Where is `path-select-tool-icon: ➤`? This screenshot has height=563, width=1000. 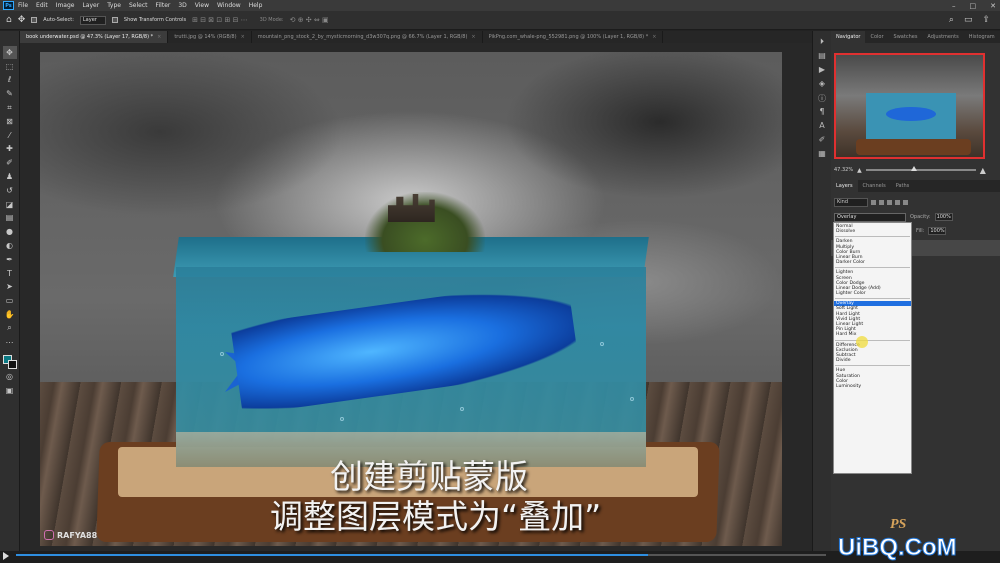
path-select-tool-icon: ➤ is located at coordinates (10, 287).